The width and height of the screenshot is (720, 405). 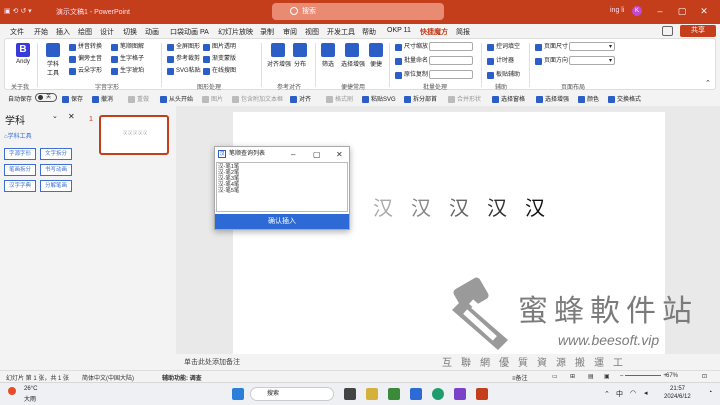 What do you see at coordinates (376, 55) in the screenshot?
I see `convenient-button: 便捷` at bounding box center [376, 55].